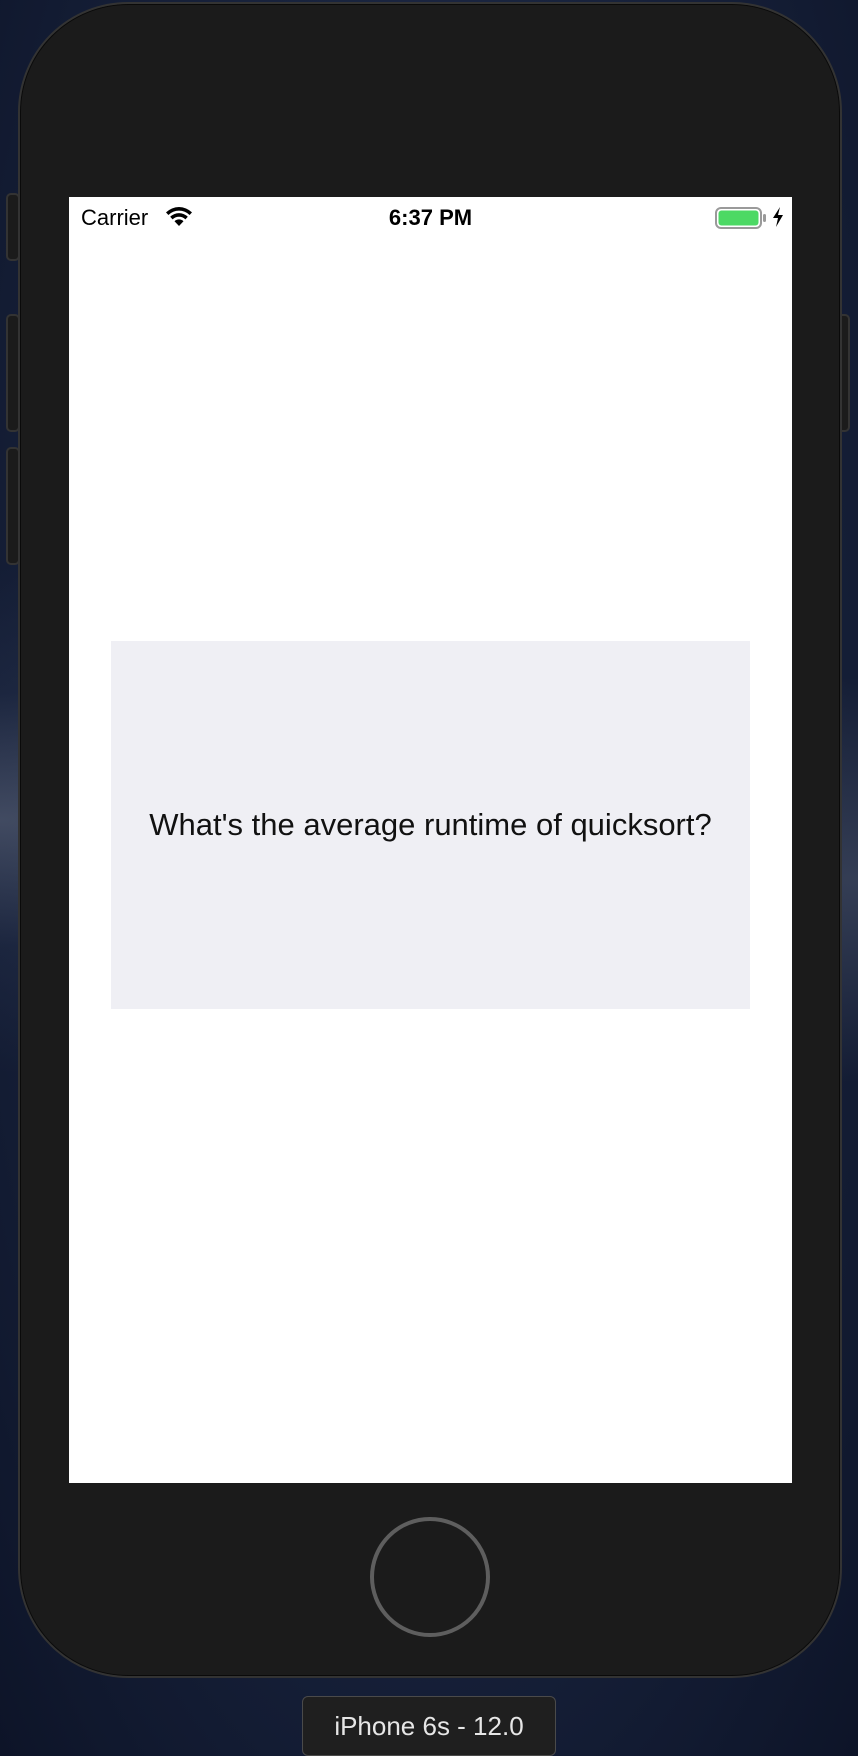 Image resolution: width=858 pixels, height=1756 pixels. I want to click on simulator-device-label: iPhone 6s - 12.0, so click(429, 1726).